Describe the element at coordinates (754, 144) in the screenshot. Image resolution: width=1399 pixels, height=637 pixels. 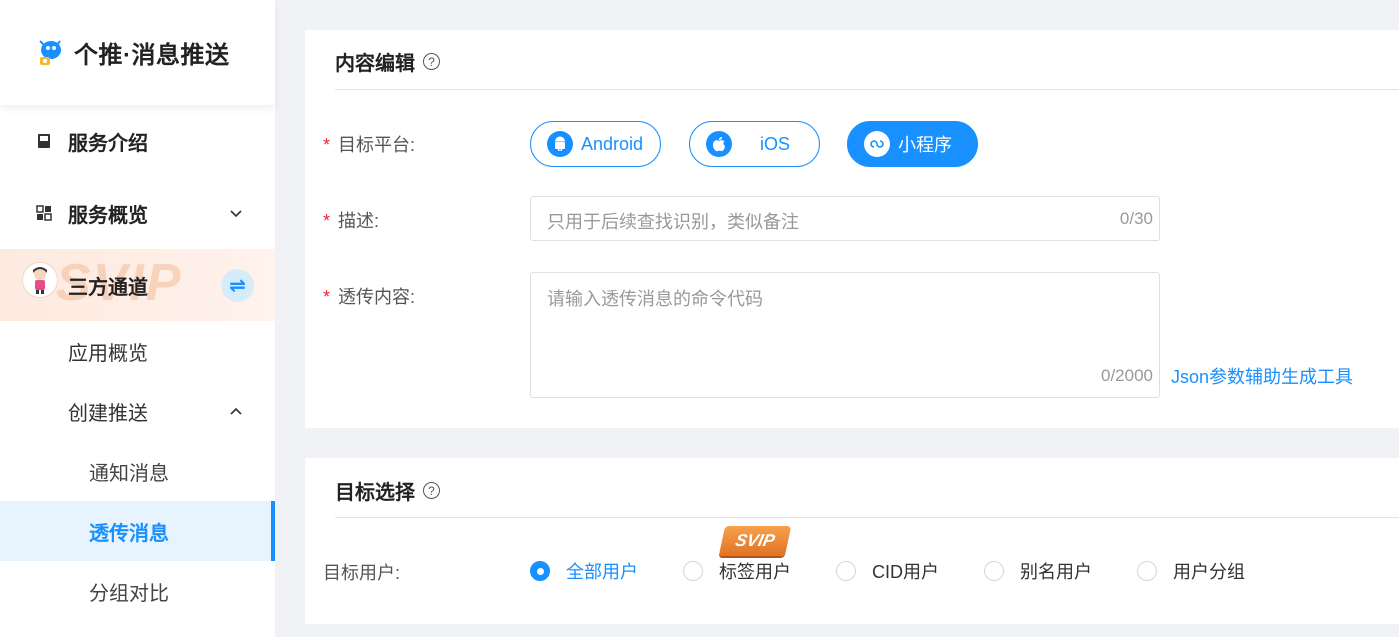
I see `platform-ios-button: iOS` at that location.